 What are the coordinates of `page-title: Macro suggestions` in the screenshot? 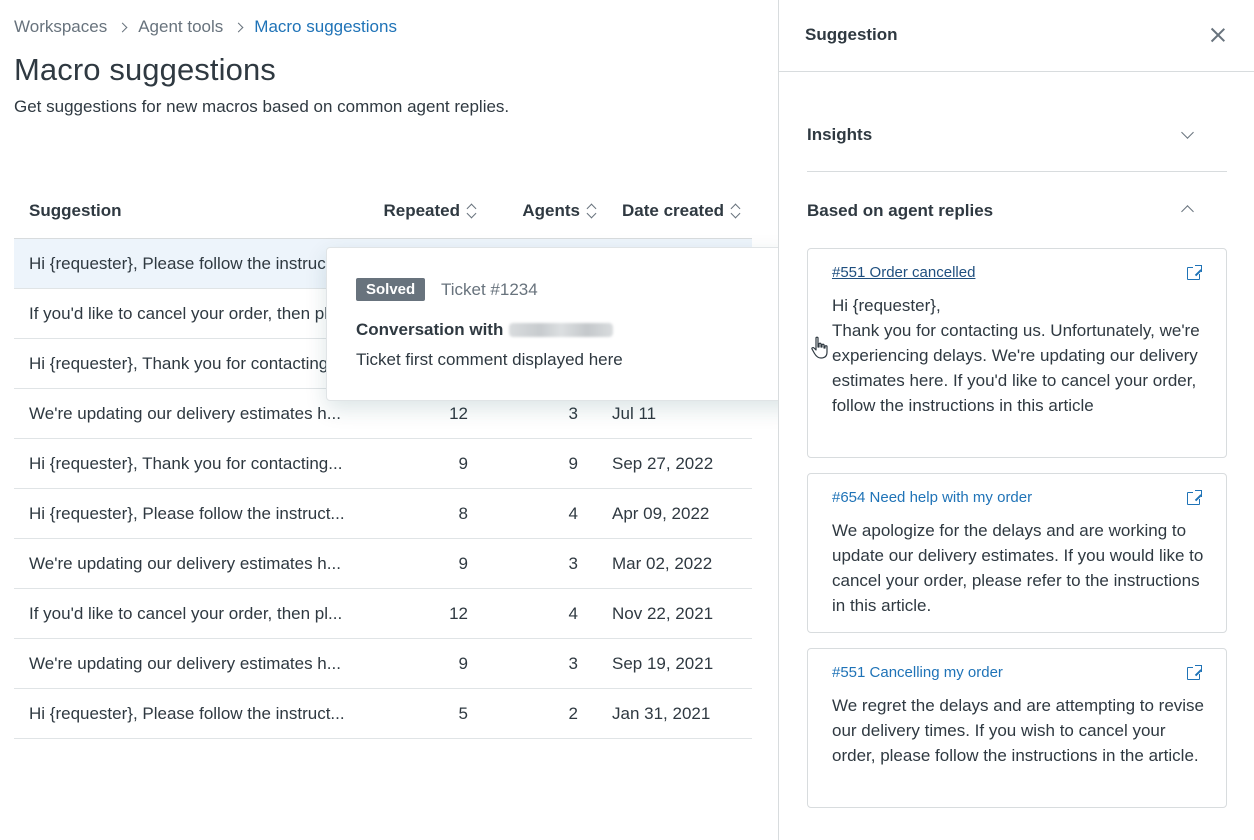 It's located at (145, 69).